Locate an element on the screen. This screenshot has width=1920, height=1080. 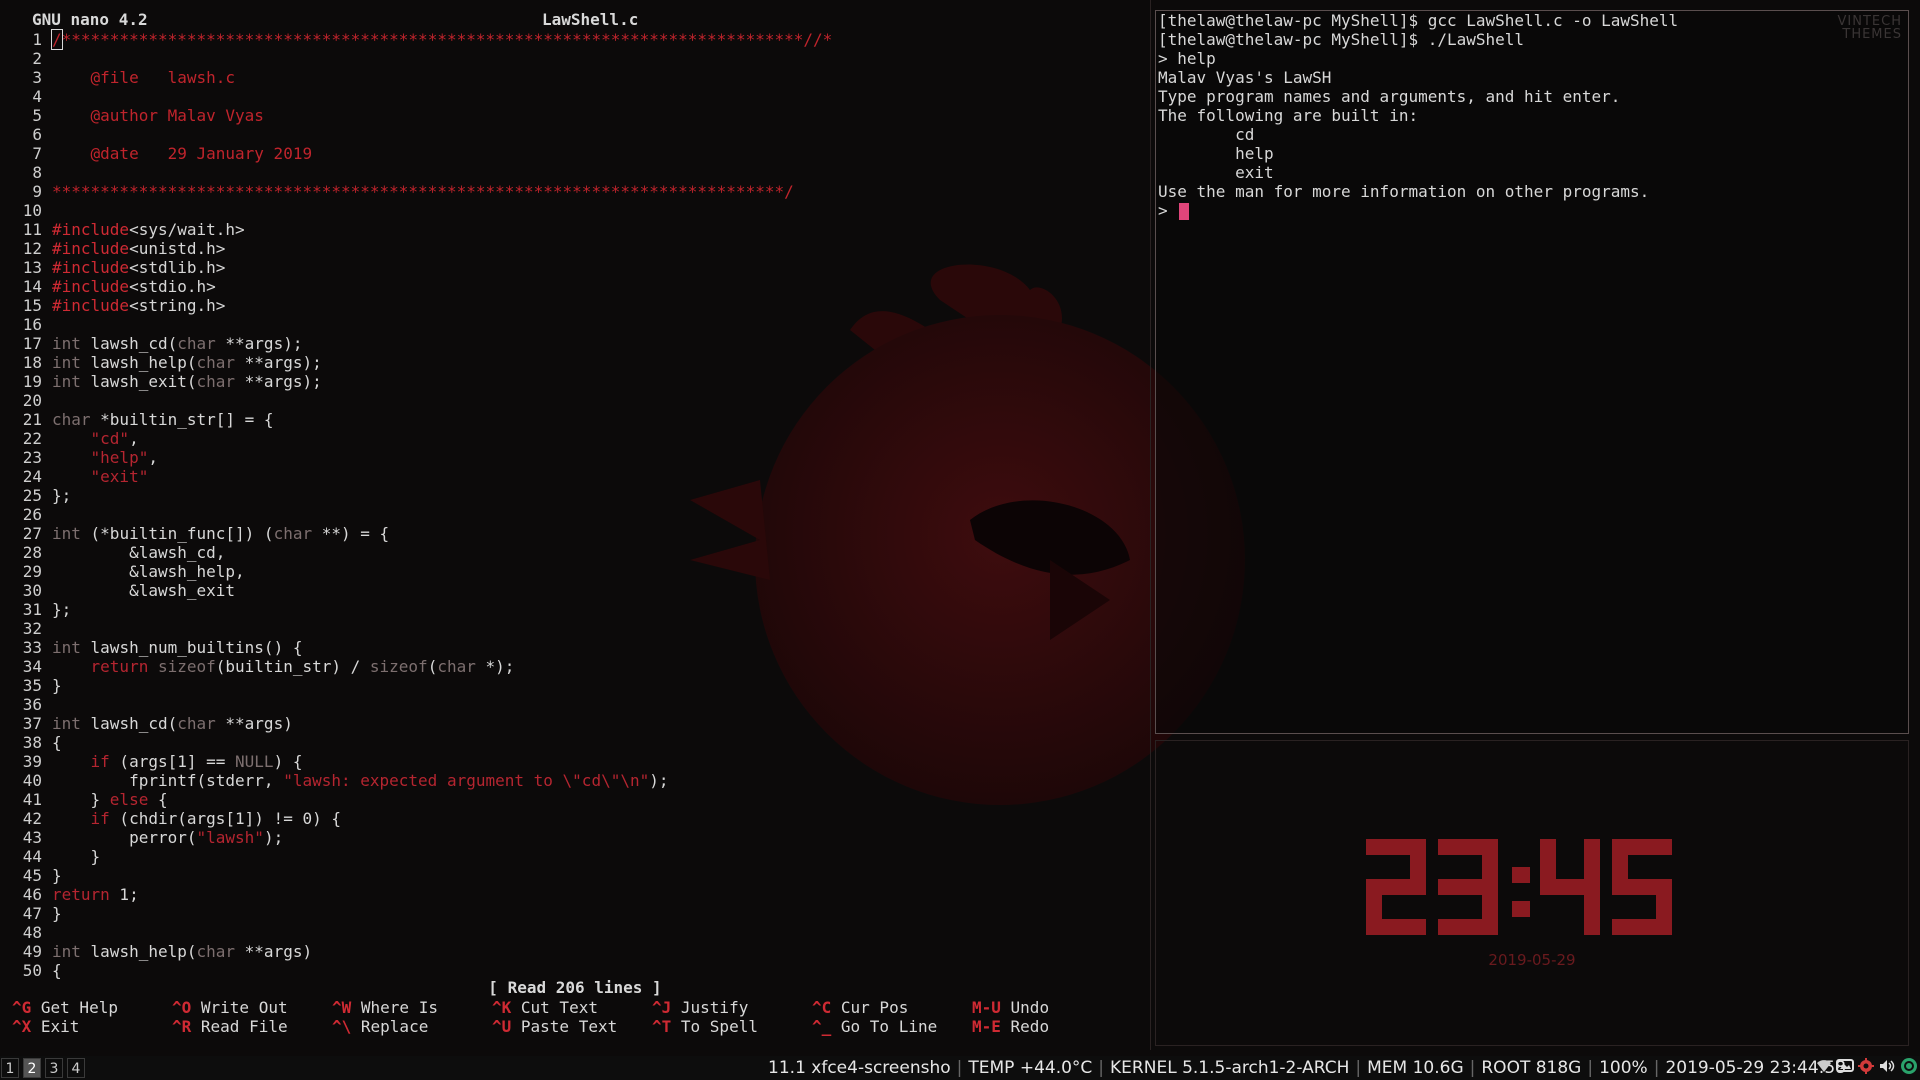
code-line: 5 @author Malav Vyas is located at coordinates (575, 115).